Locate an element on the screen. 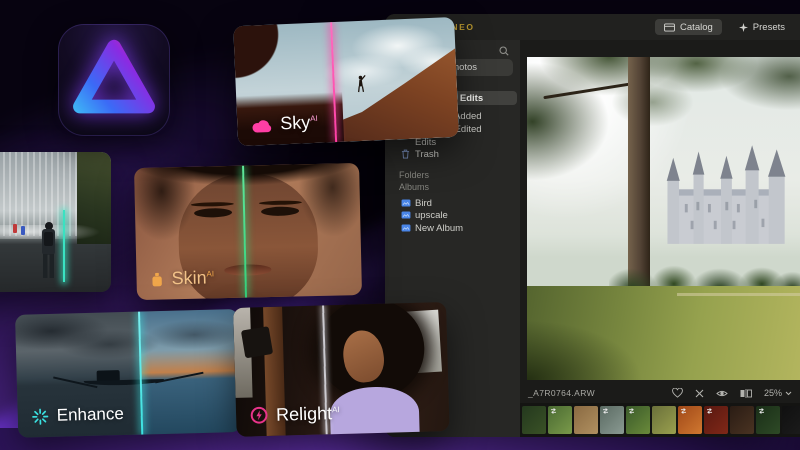 Image resolution: width=800 pixels, height=450 pixels. bolt-circle-icon is located at coordinates (259, 415).